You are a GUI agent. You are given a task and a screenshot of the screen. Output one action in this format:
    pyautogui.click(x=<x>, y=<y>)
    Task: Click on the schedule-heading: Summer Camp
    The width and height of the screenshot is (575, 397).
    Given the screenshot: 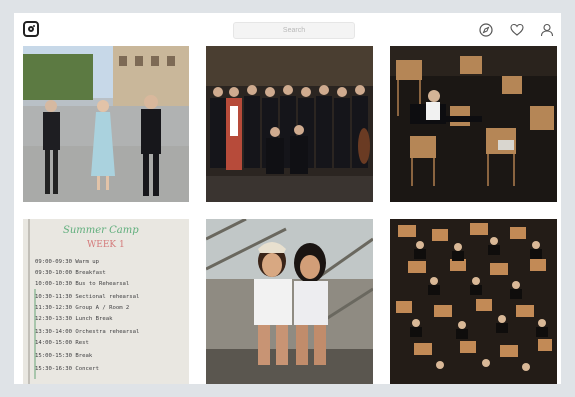 What is the action you would take?
    pyautogui.click(x=101, y=230)
    